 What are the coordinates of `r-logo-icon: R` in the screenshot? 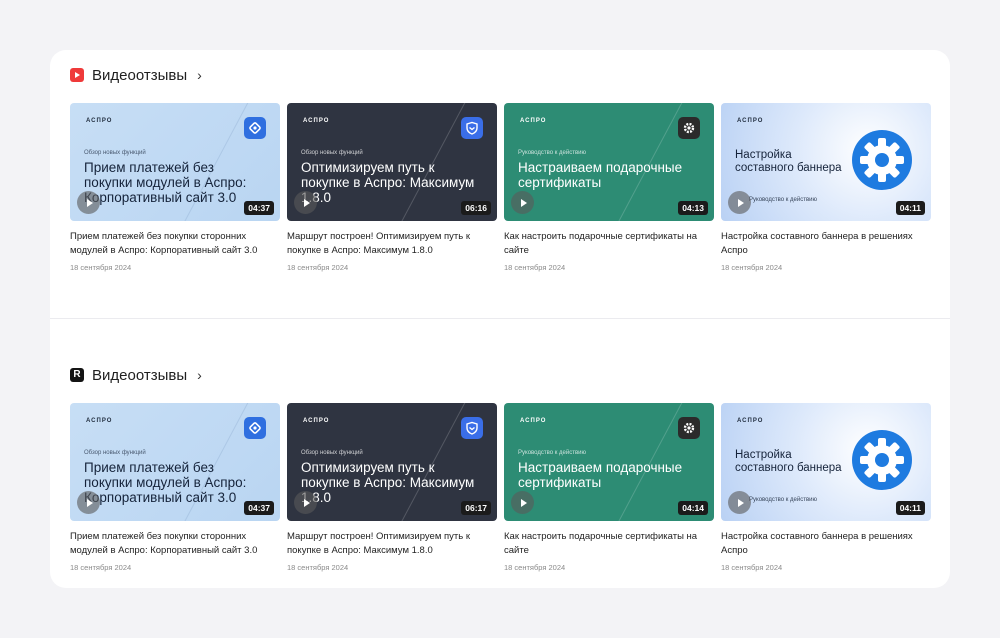 It's located at (77, 375).